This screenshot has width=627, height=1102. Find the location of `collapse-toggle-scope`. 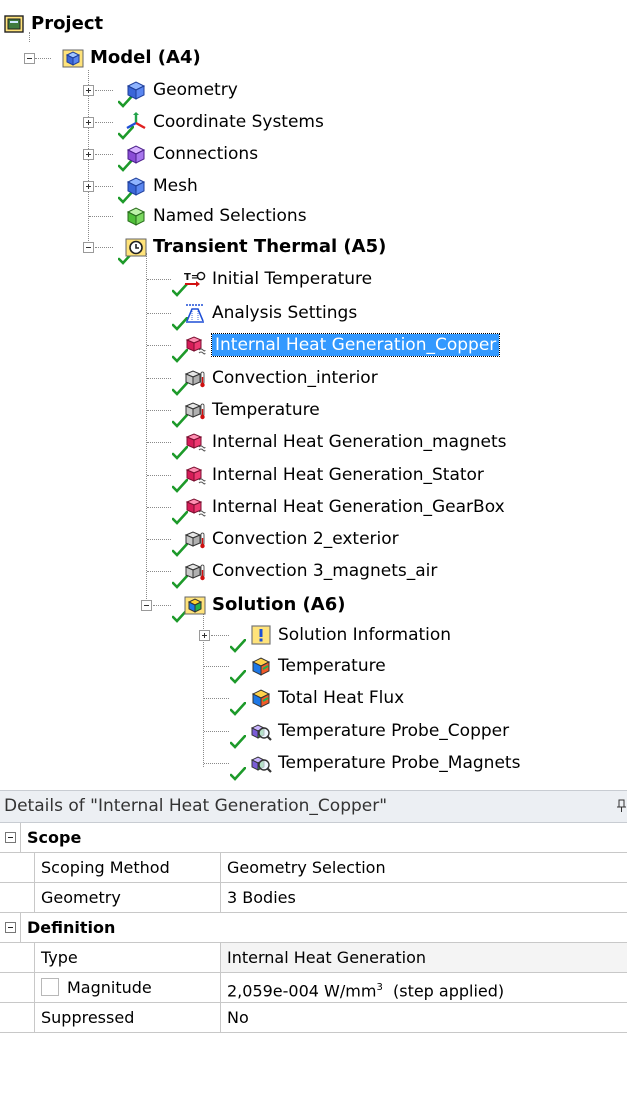

collapse-toggle-scope is located at coordinates (10, 838).